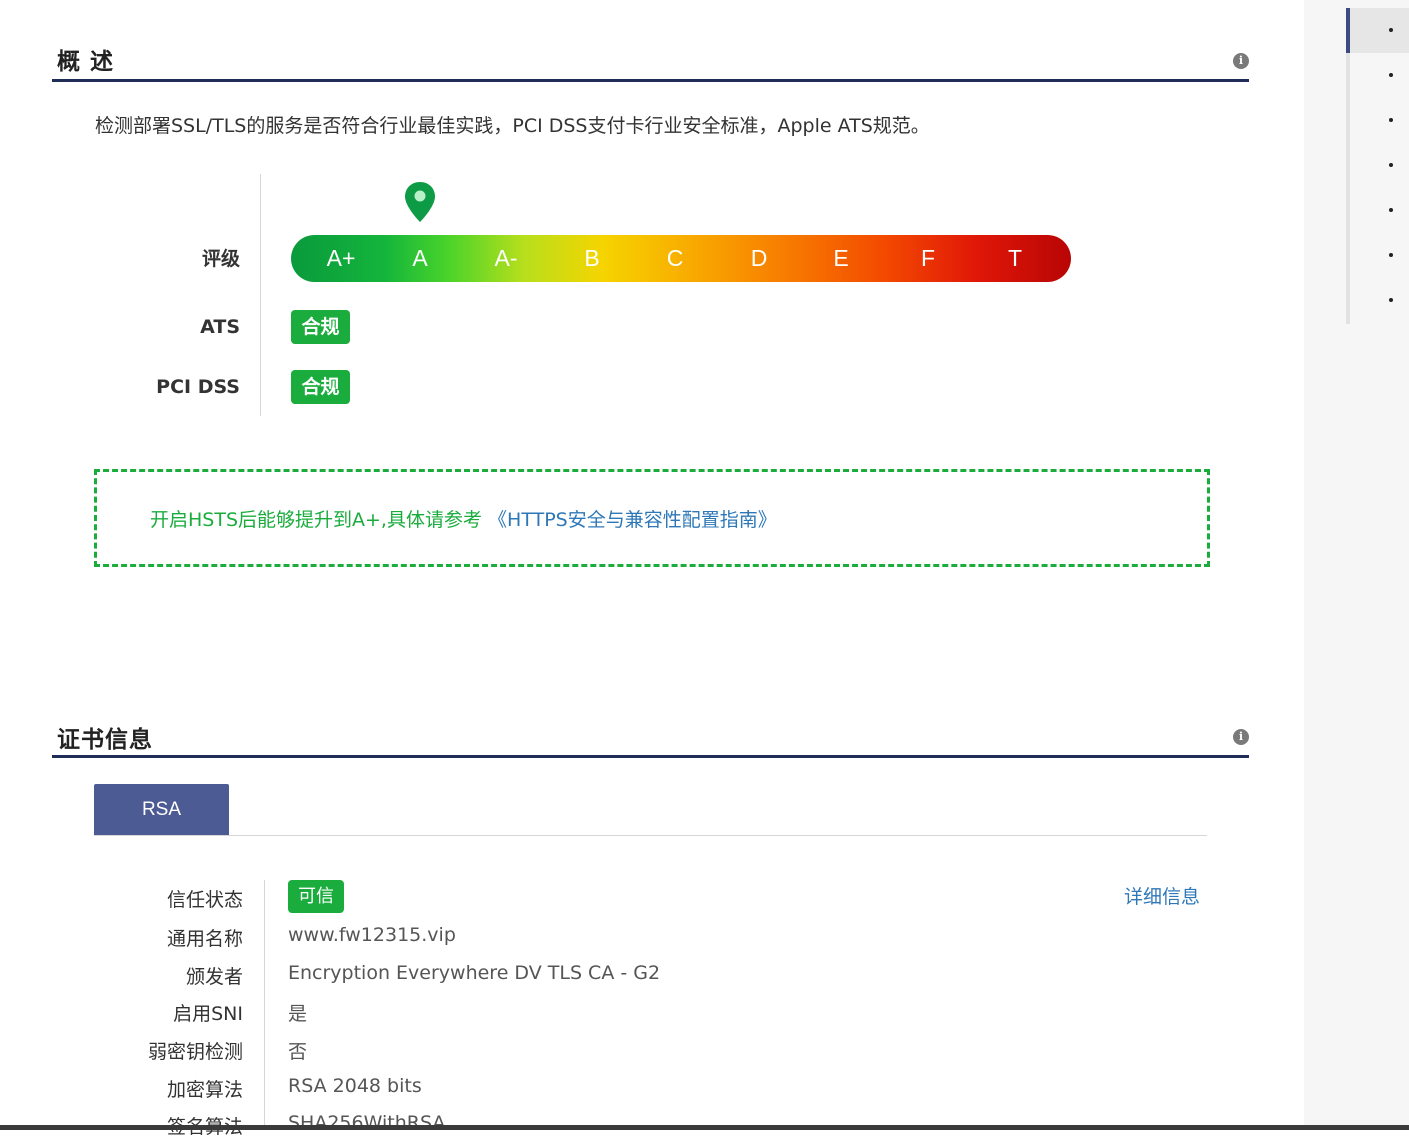 This screenshot has height=1139, width=1409. I want to click on pci-status-badge: 合规, so click(320, 387).